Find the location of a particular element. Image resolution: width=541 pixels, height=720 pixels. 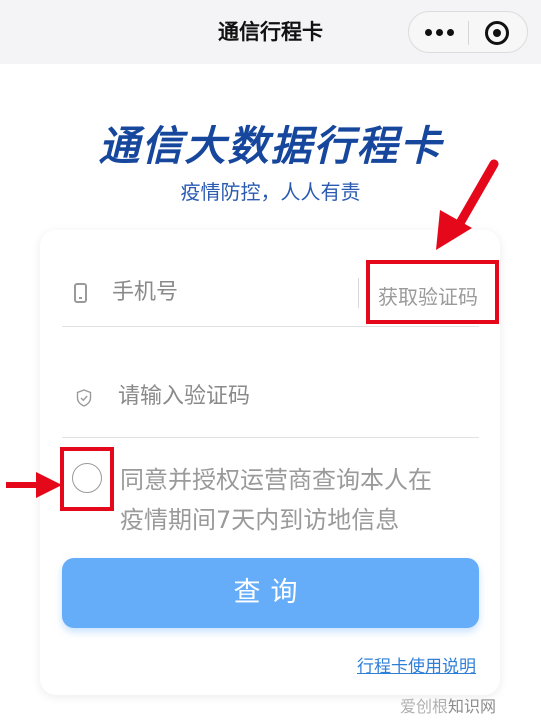

phone-underline is located at coordinates (270, 326).